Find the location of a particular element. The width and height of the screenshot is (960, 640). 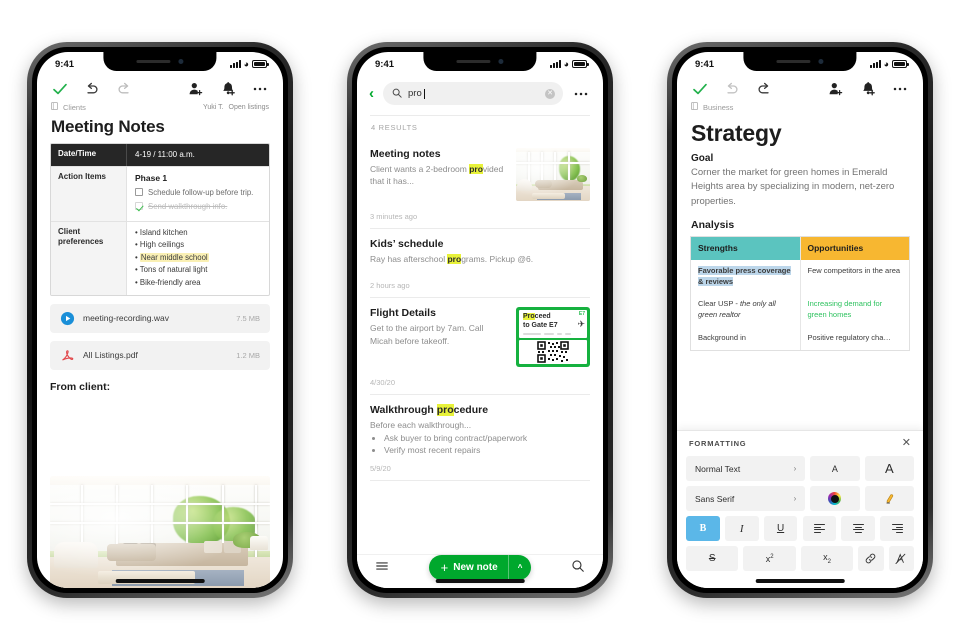

align-left-icon is located at coordinates (819, 528).